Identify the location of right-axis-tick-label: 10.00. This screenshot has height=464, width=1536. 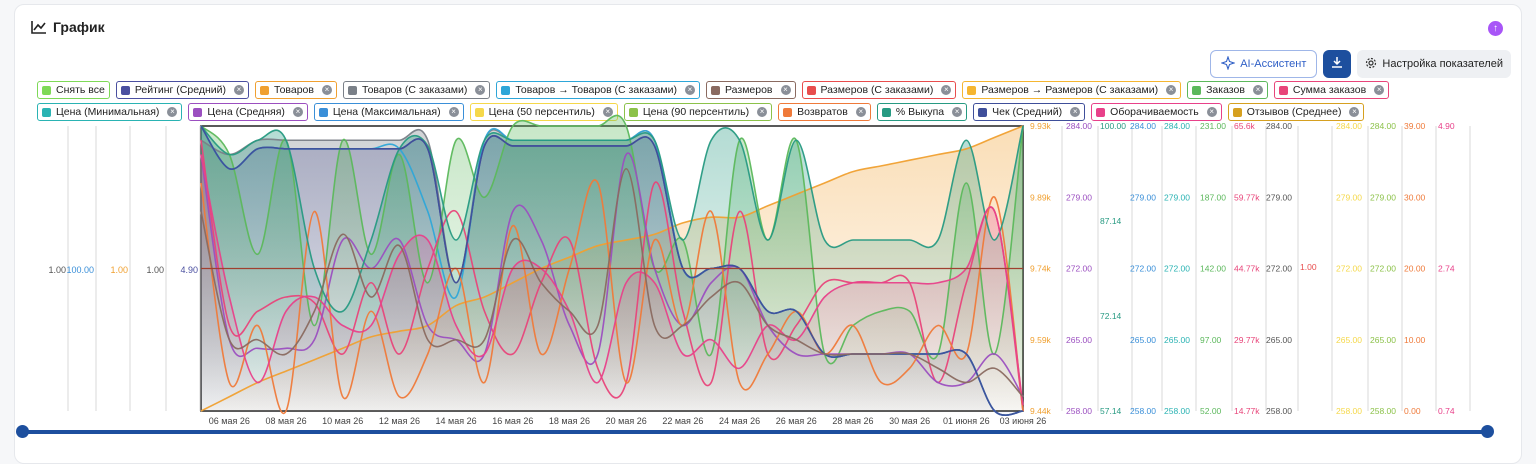
(1415, 340).